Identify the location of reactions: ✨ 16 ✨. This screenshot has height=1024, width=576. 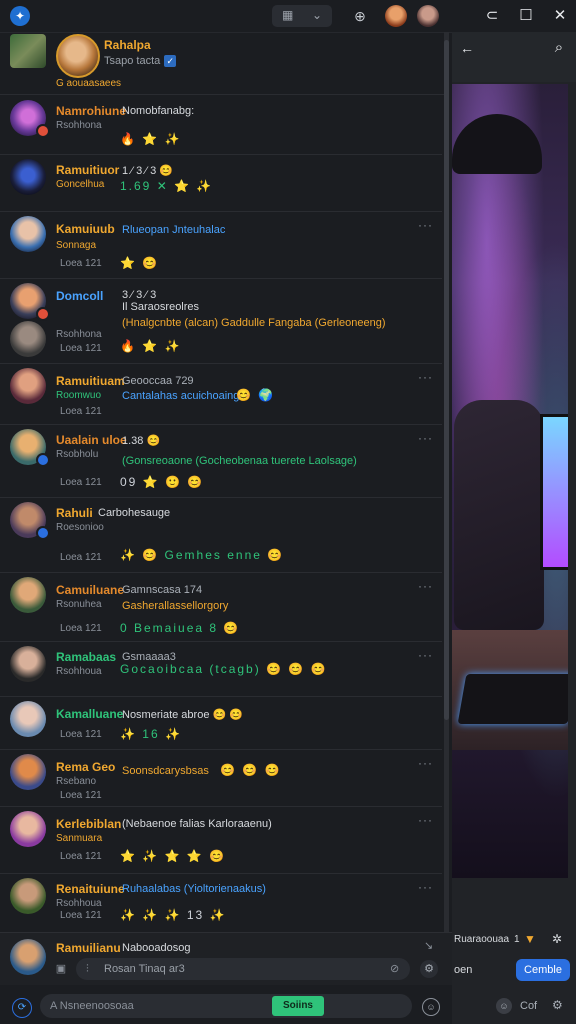
(151, 734).